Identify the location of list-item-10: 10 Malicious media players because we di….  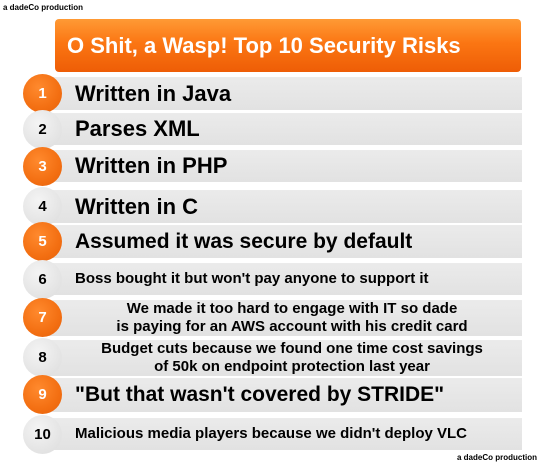
(270, 434).